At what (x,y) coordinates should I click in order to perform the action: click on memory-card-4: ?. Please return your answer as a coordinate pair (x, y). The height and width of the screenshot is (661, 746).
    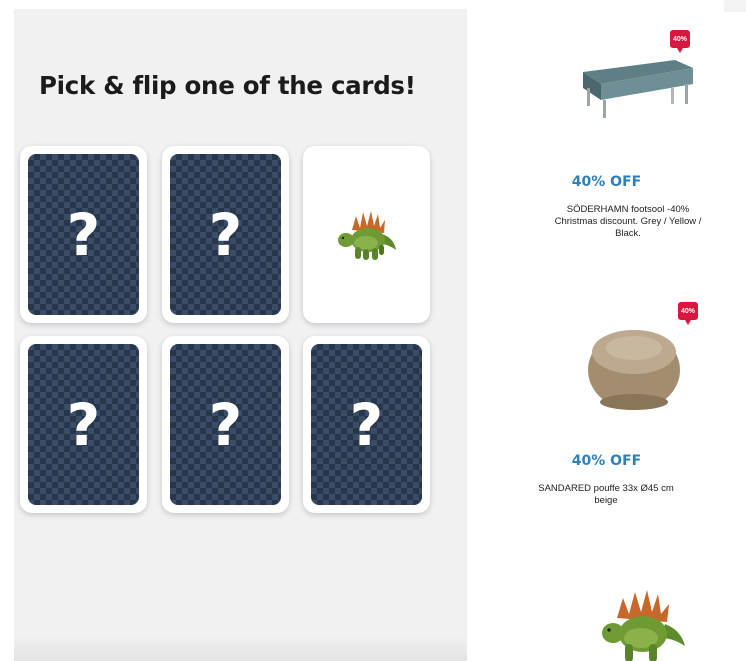
    Looking at the image, I should click on (83, 424).